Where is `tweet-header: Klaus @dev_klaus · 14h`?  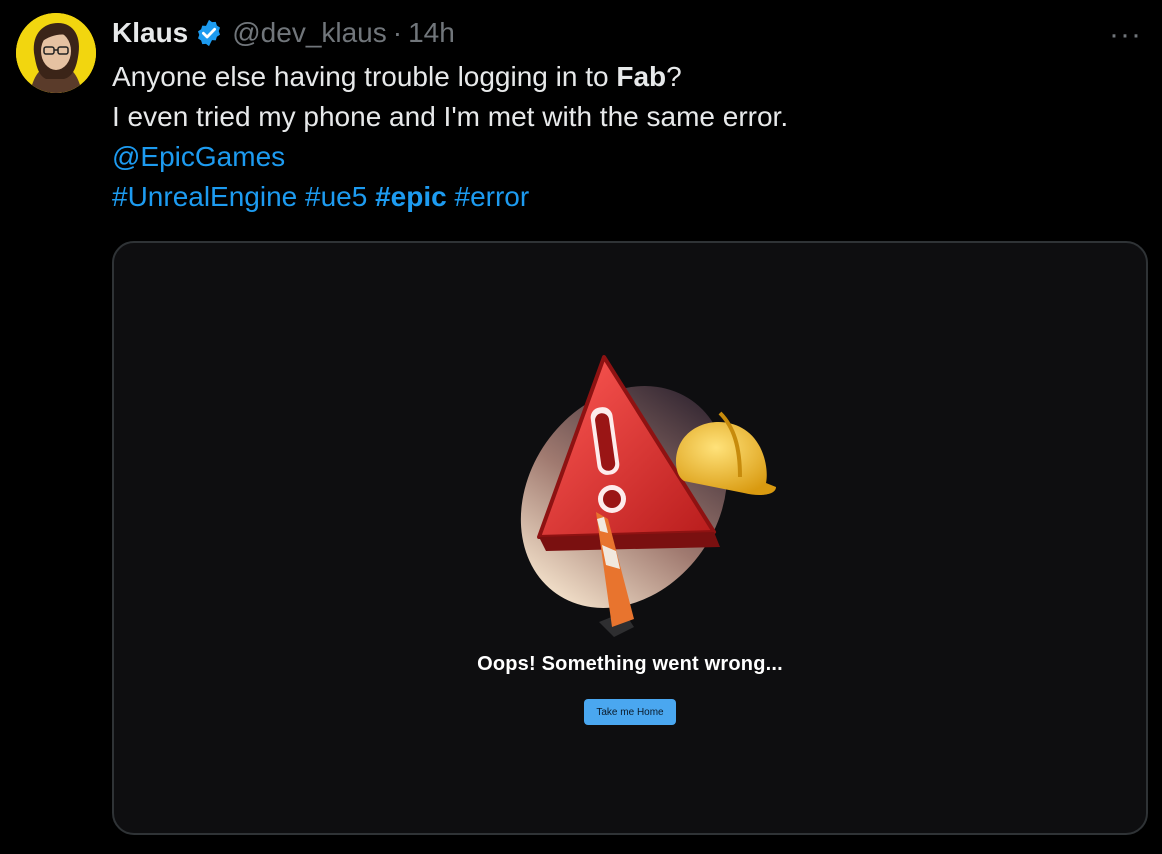 tweet-header: Klaus @dev_klaus · 14h is located at coordinates (283, 33).